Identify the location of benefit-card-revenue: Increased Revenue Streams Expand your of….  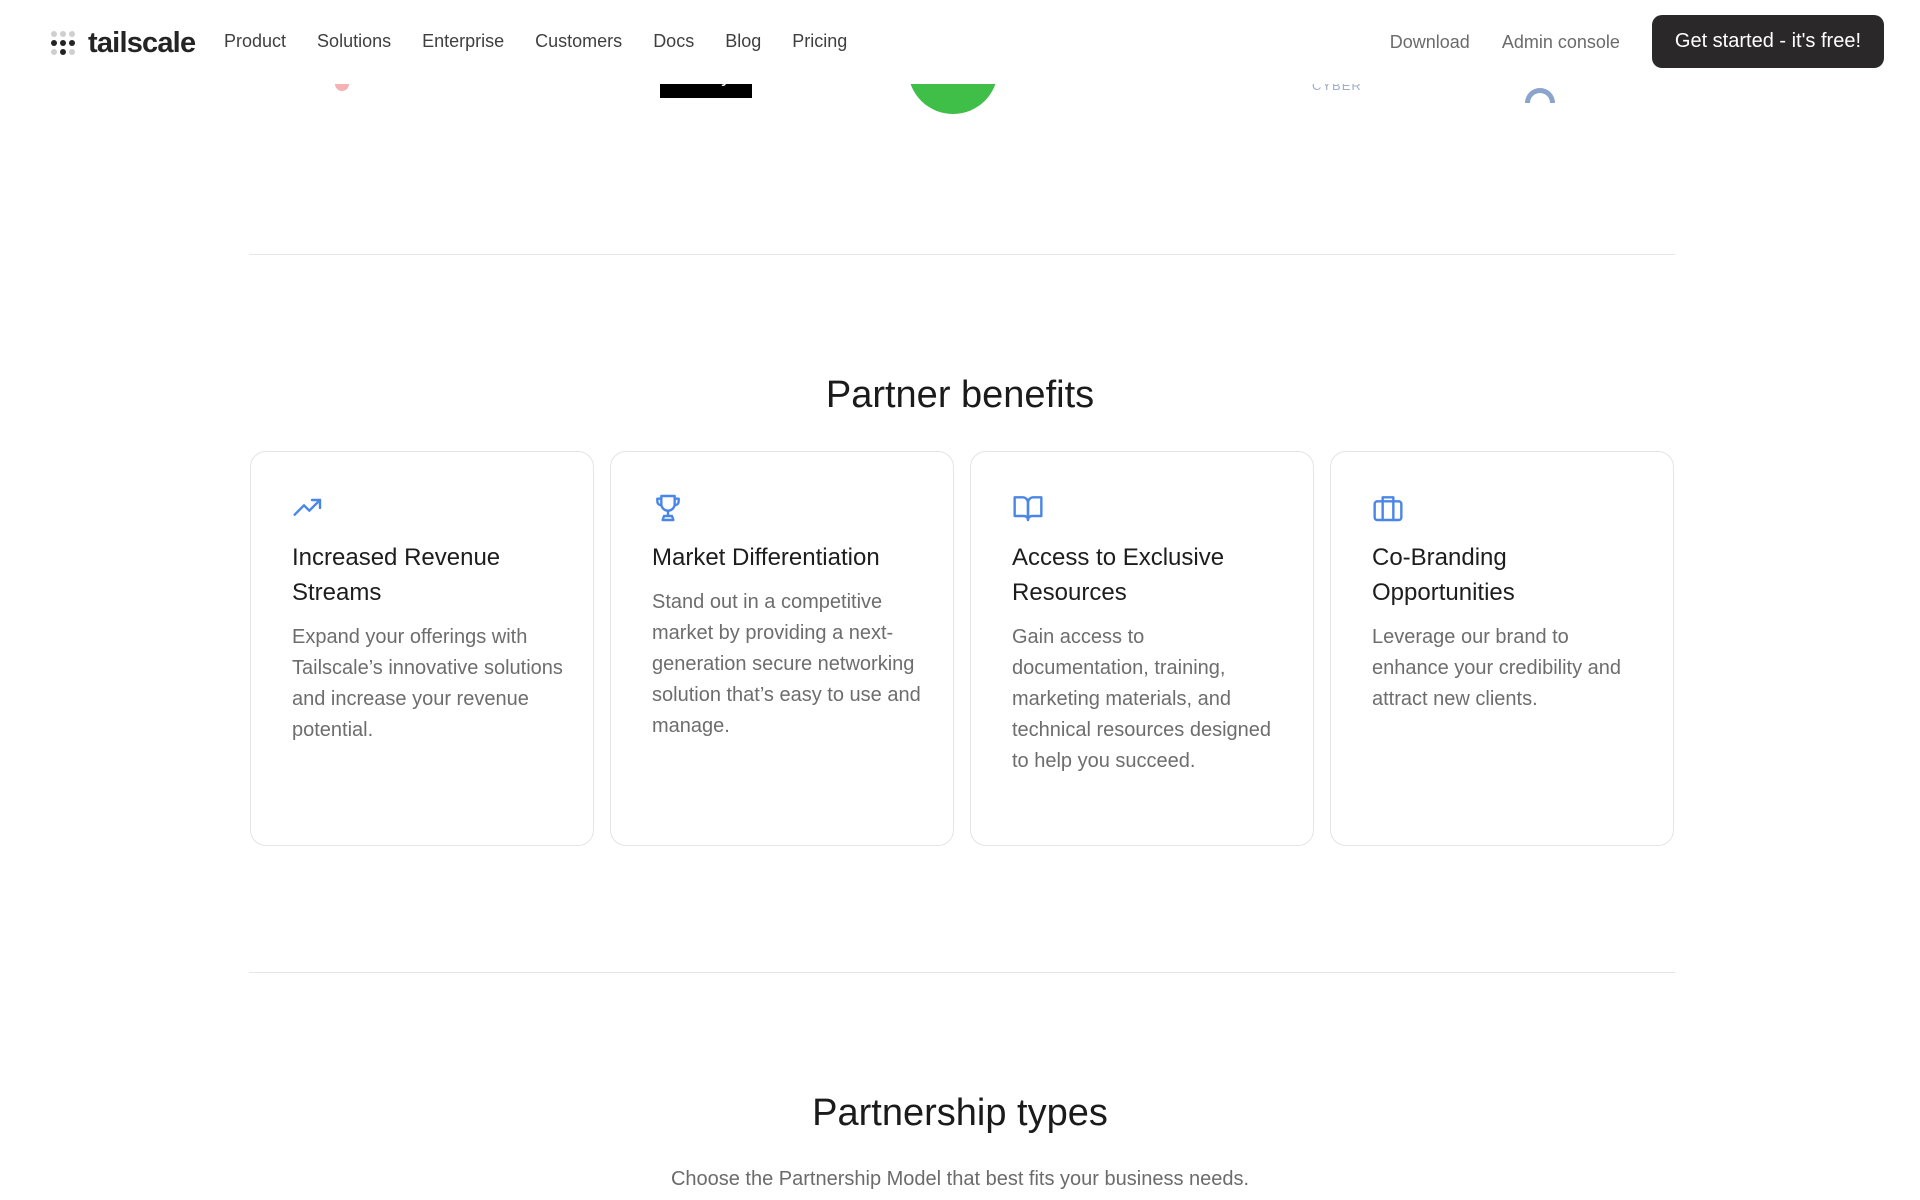
(422, 648).